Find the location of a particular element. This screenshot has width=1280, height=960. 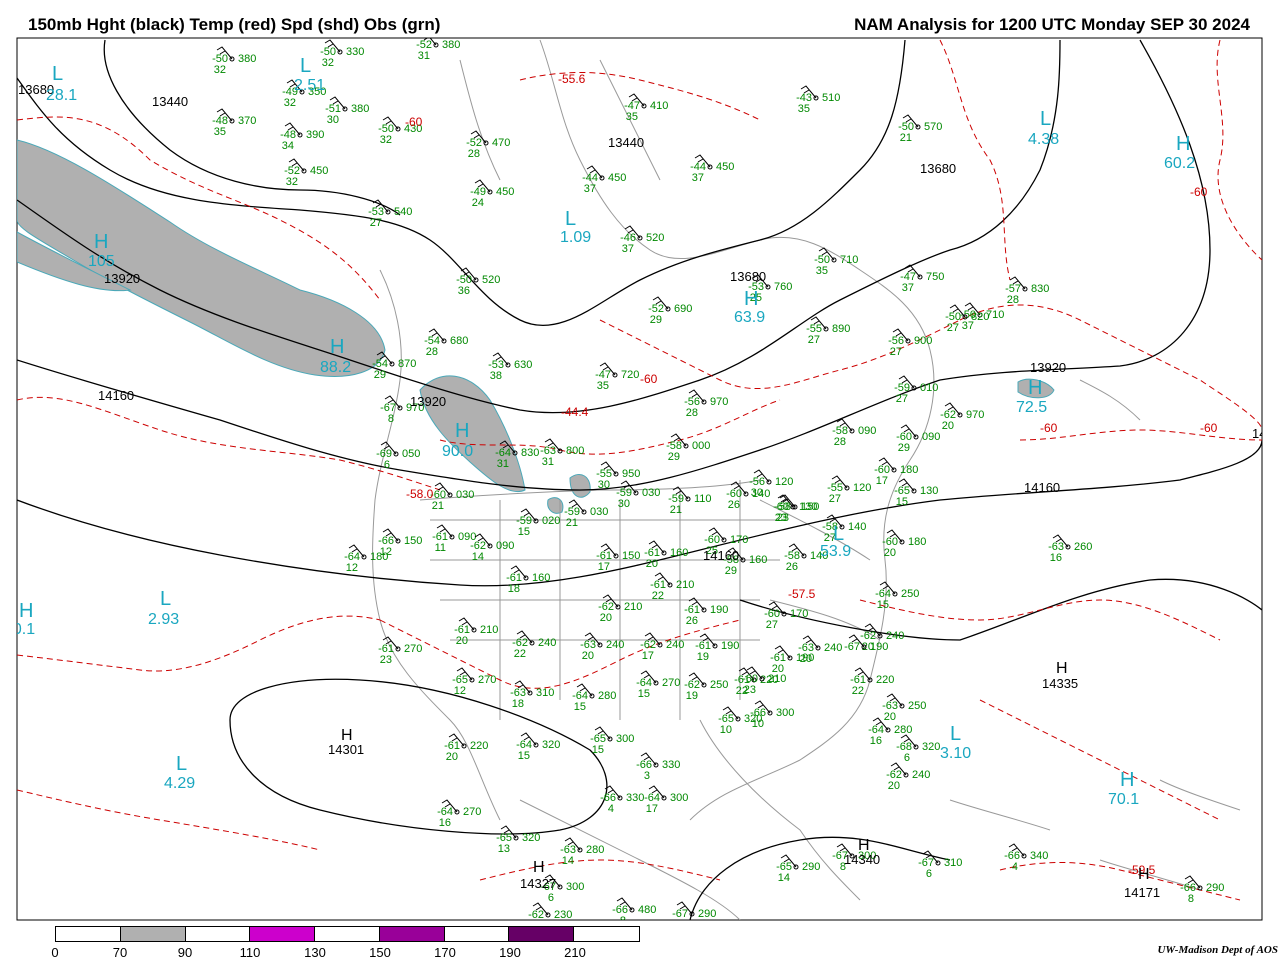

obs-height: 900 is located at coordinates (923, 341).